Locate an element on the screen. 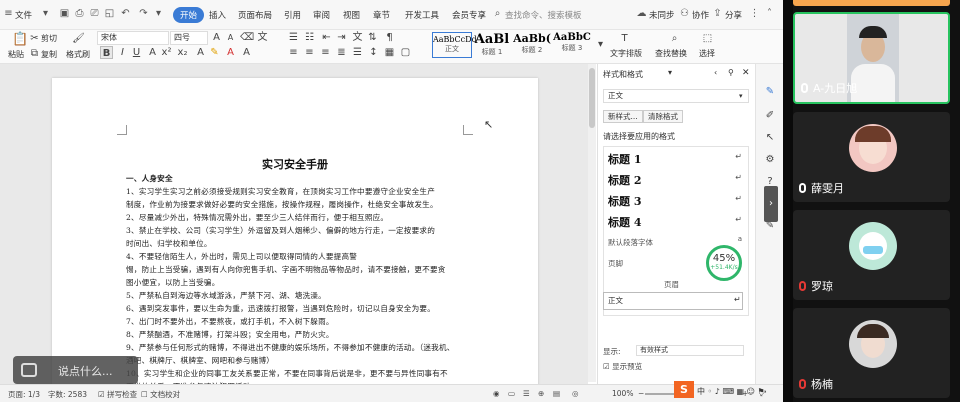 This screenshot has width=960, height=402. style-heading2-tile: AaBb( 标题 2 is located at coordinates (532, 45).